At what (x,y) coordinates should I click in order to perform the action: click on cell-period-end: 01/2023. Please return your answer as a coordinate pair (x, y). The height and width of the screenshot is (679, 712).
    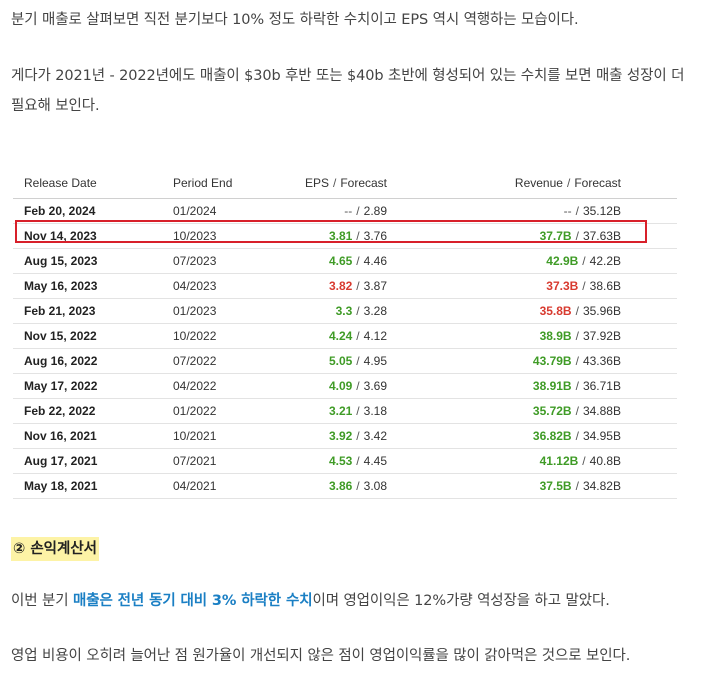
    Looking at the image, I should click on (195, 311).